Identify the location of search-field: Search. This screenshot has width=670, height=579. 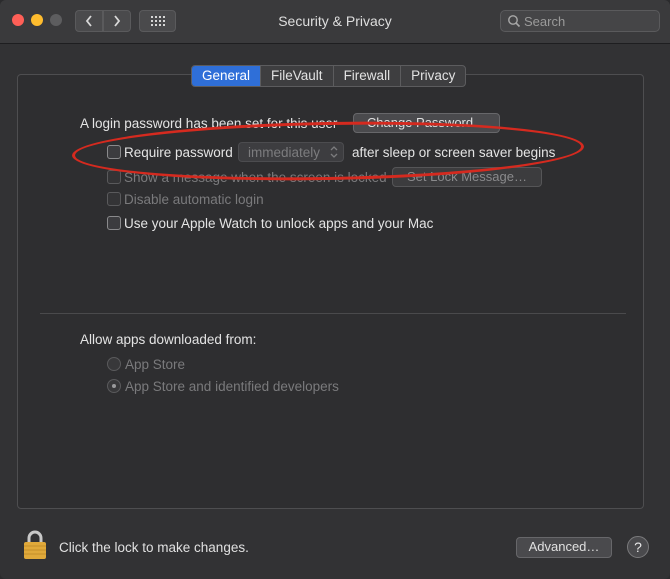
(580, 21).